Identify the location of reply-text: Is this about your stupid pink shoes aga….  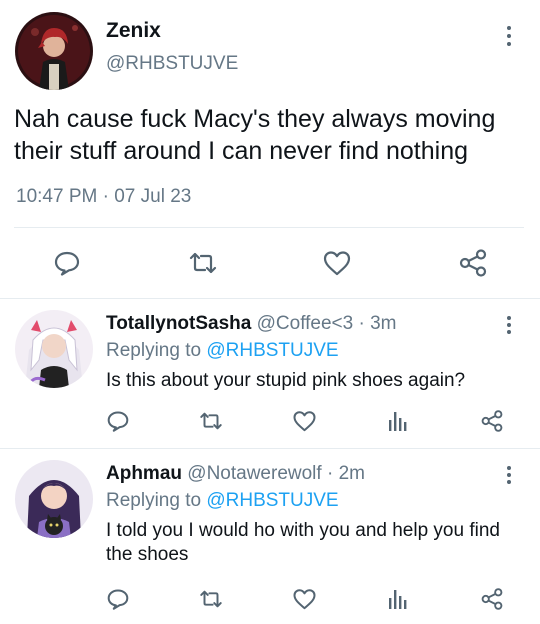
(286, 380).